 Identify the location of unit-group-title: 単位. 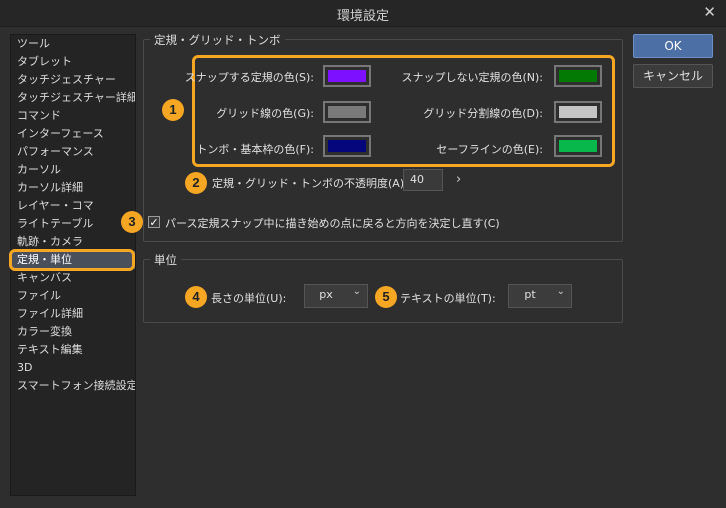
(165, 260).